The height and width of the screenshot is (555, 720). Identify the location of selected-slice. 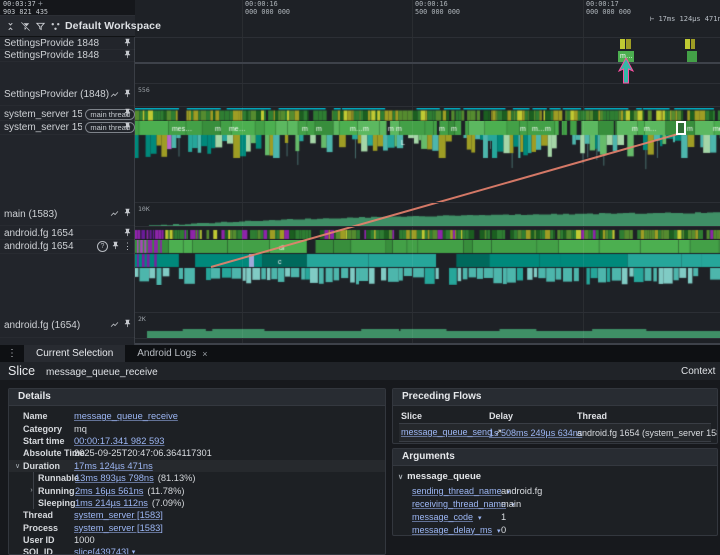
(681, 128).